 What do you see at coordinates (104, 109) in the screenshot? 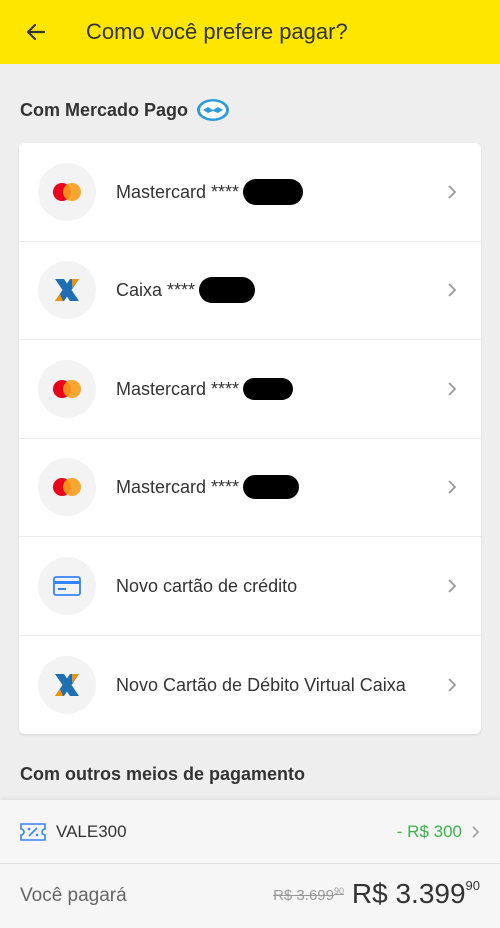
I see `section-title-text: Com Mercado Pago` at bounding box center [104, 109].